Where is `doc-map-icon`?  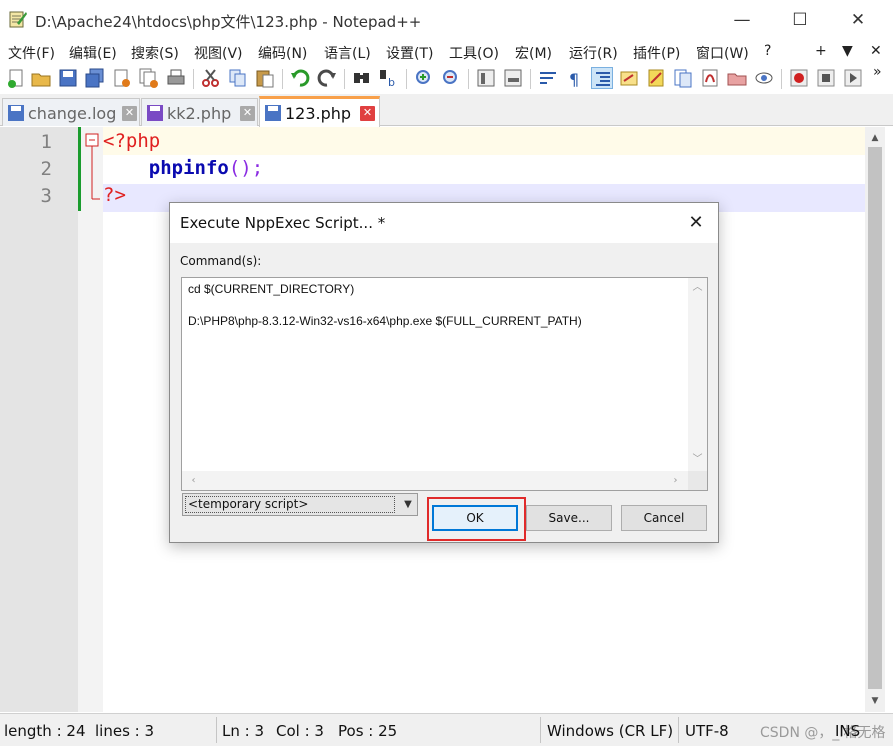 doc-map-icon is located at coordinates (656, 78).